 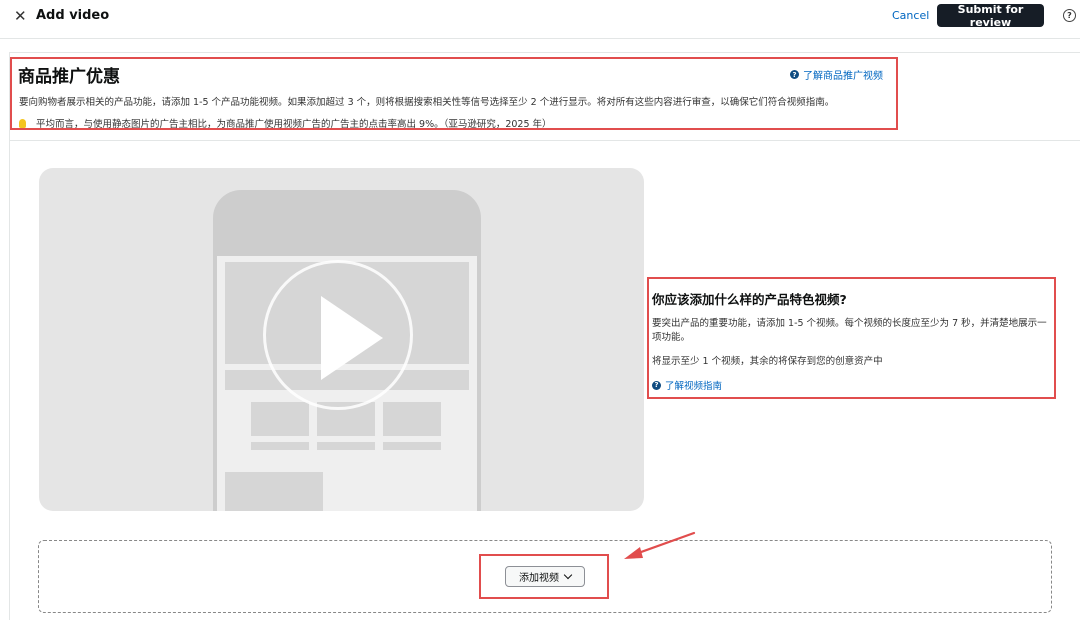 What do you see at coordinates (660, 545) in the screenshot?
I see `annotation-arrow-icon` at bounding box center [660, 545].